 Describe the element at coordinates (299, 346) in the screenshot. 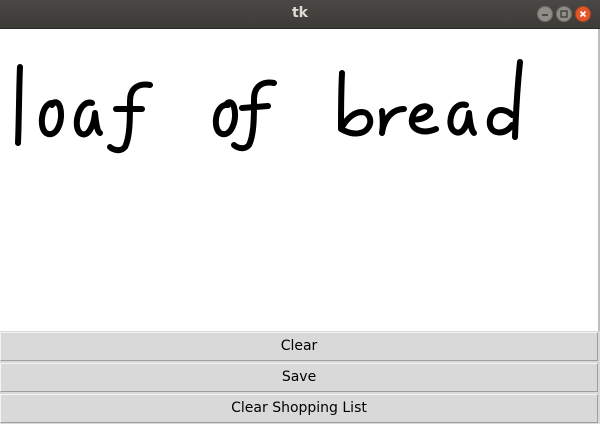

I see `clear-button: Clear` at that location.